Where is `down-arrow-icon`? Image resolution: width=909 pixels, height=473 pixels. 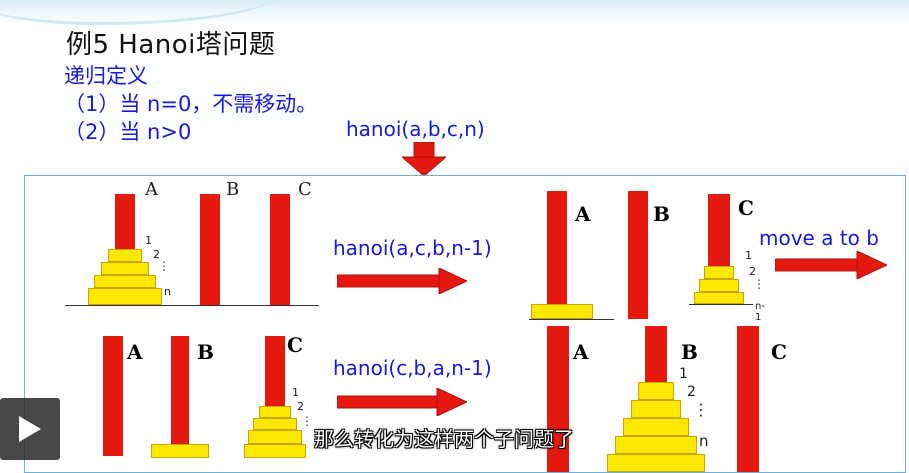 down-arrow-icon is located at coordinates (424, 159).